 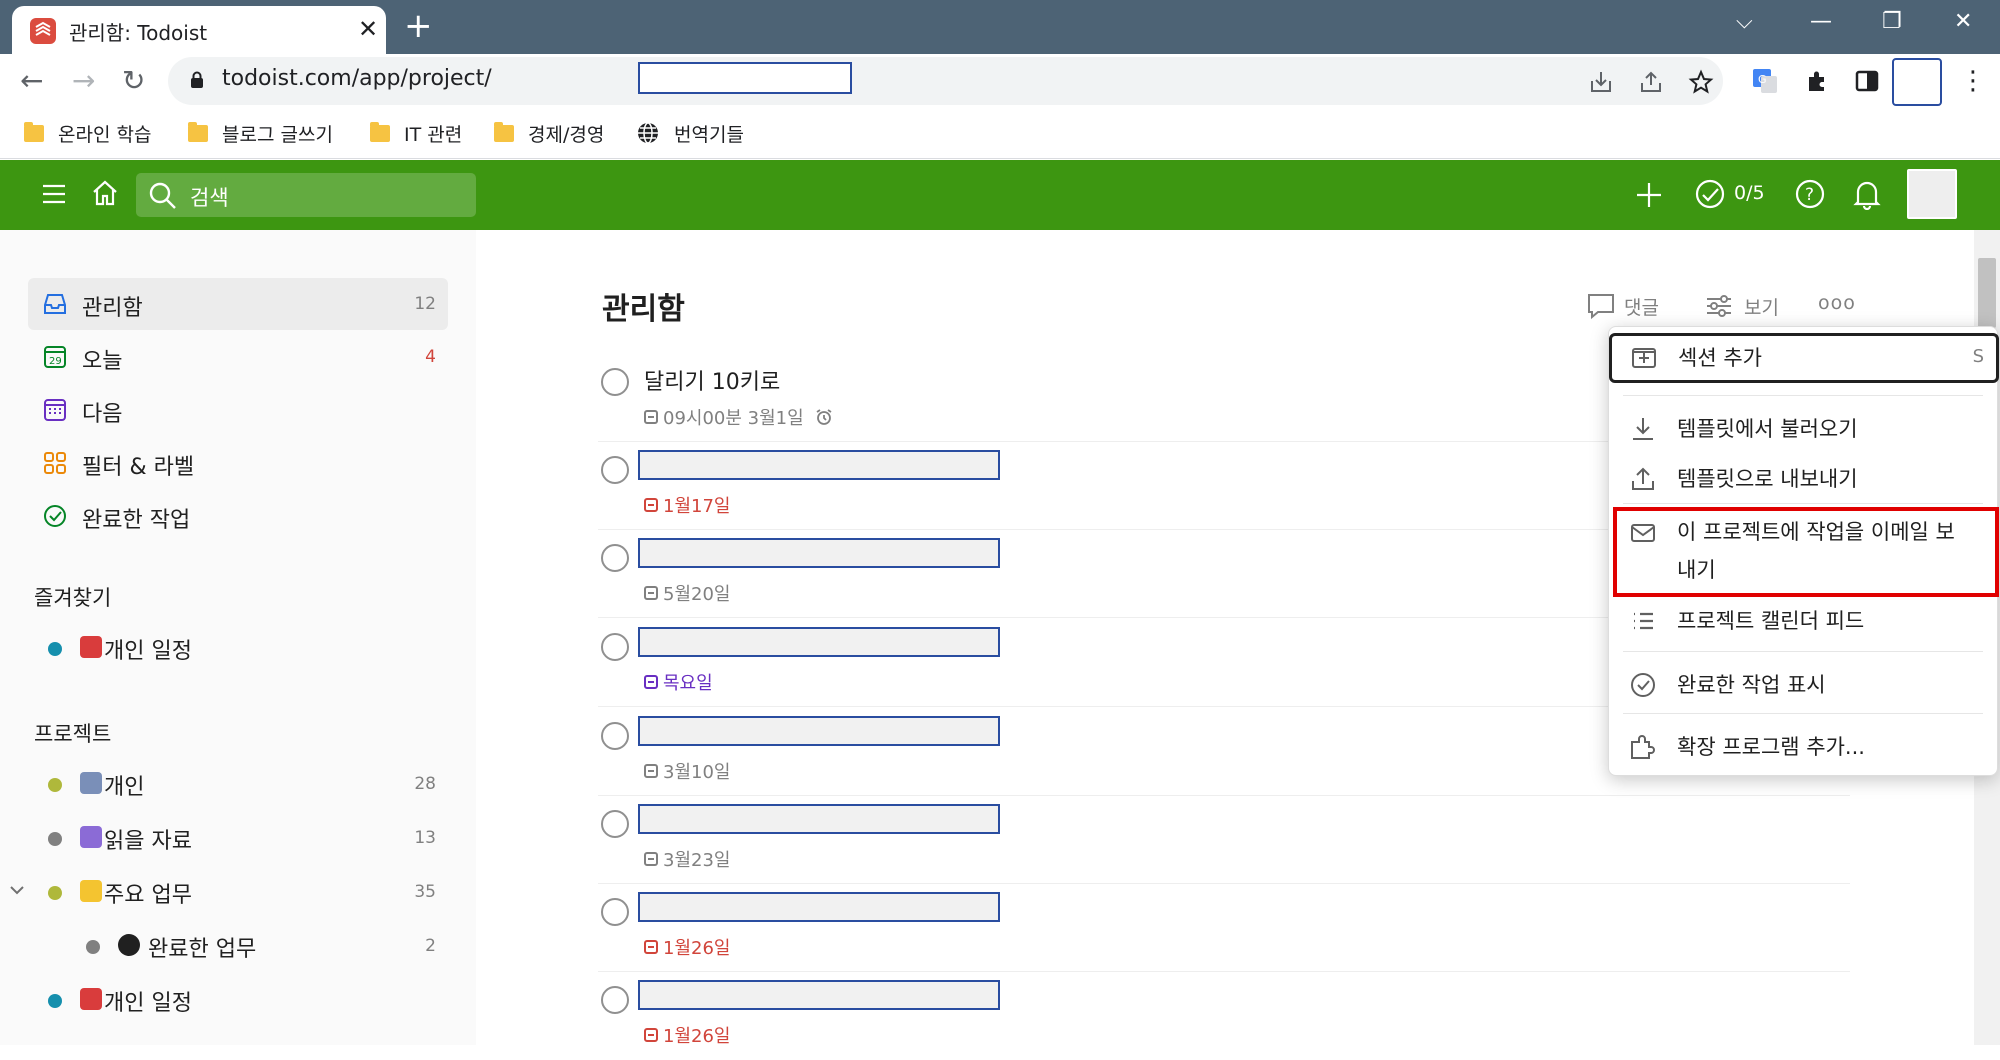 I want to click on menu-item-export-template: 템플릿으로 내보내기, so click(x=1803, y=479).